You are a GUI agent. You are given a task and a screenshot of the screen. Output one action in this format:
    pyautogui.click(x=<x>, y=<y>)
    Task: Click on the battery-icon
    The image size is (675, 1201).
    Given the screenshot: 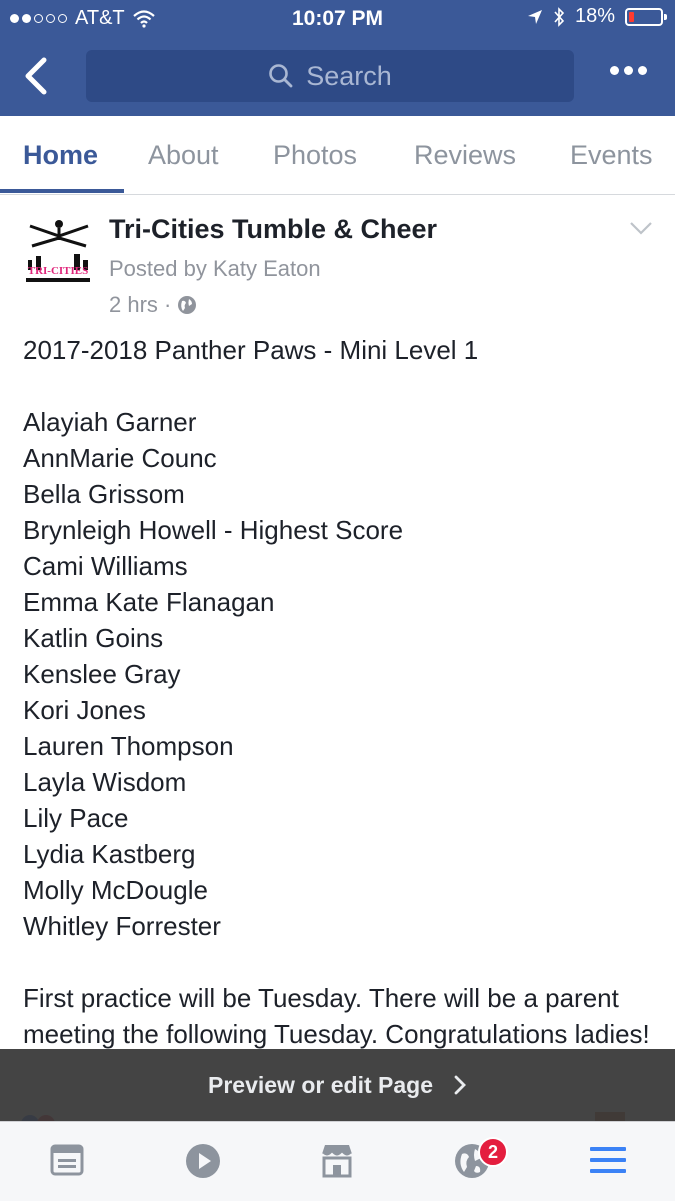 What is the action you would take?
    pyautogui.click(x=646, y=16)
    